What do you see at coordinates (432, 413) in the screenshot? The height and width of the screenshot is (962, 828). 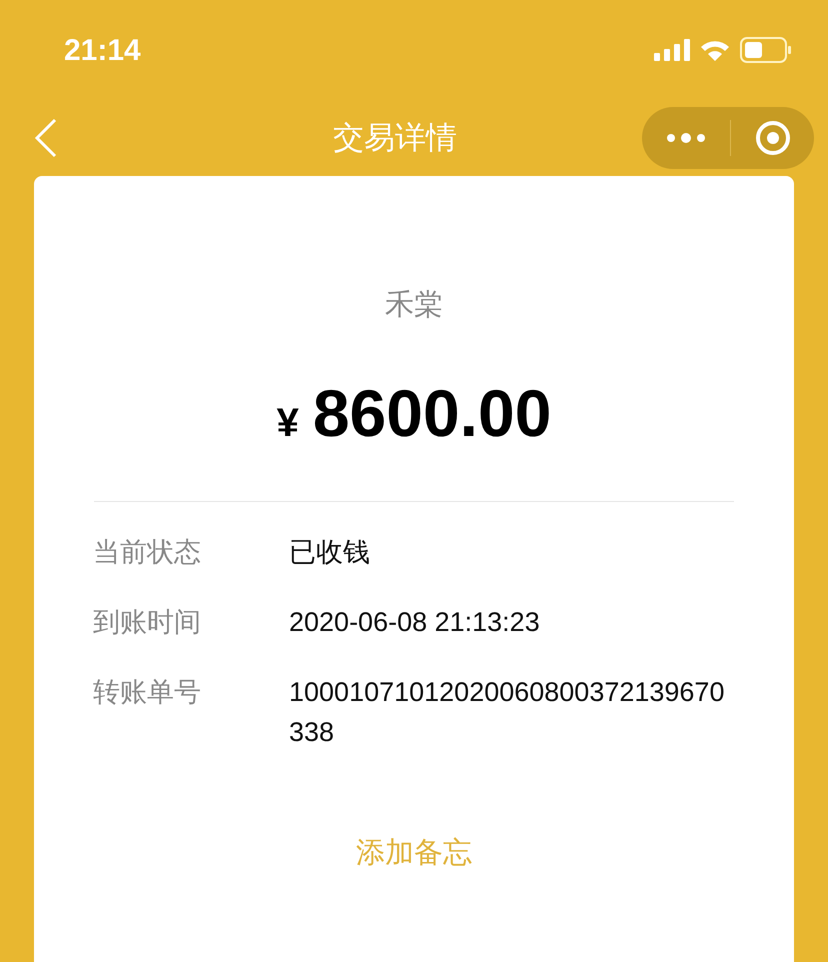 I see `amount: 8600.00` at bounding box center [432, 413].